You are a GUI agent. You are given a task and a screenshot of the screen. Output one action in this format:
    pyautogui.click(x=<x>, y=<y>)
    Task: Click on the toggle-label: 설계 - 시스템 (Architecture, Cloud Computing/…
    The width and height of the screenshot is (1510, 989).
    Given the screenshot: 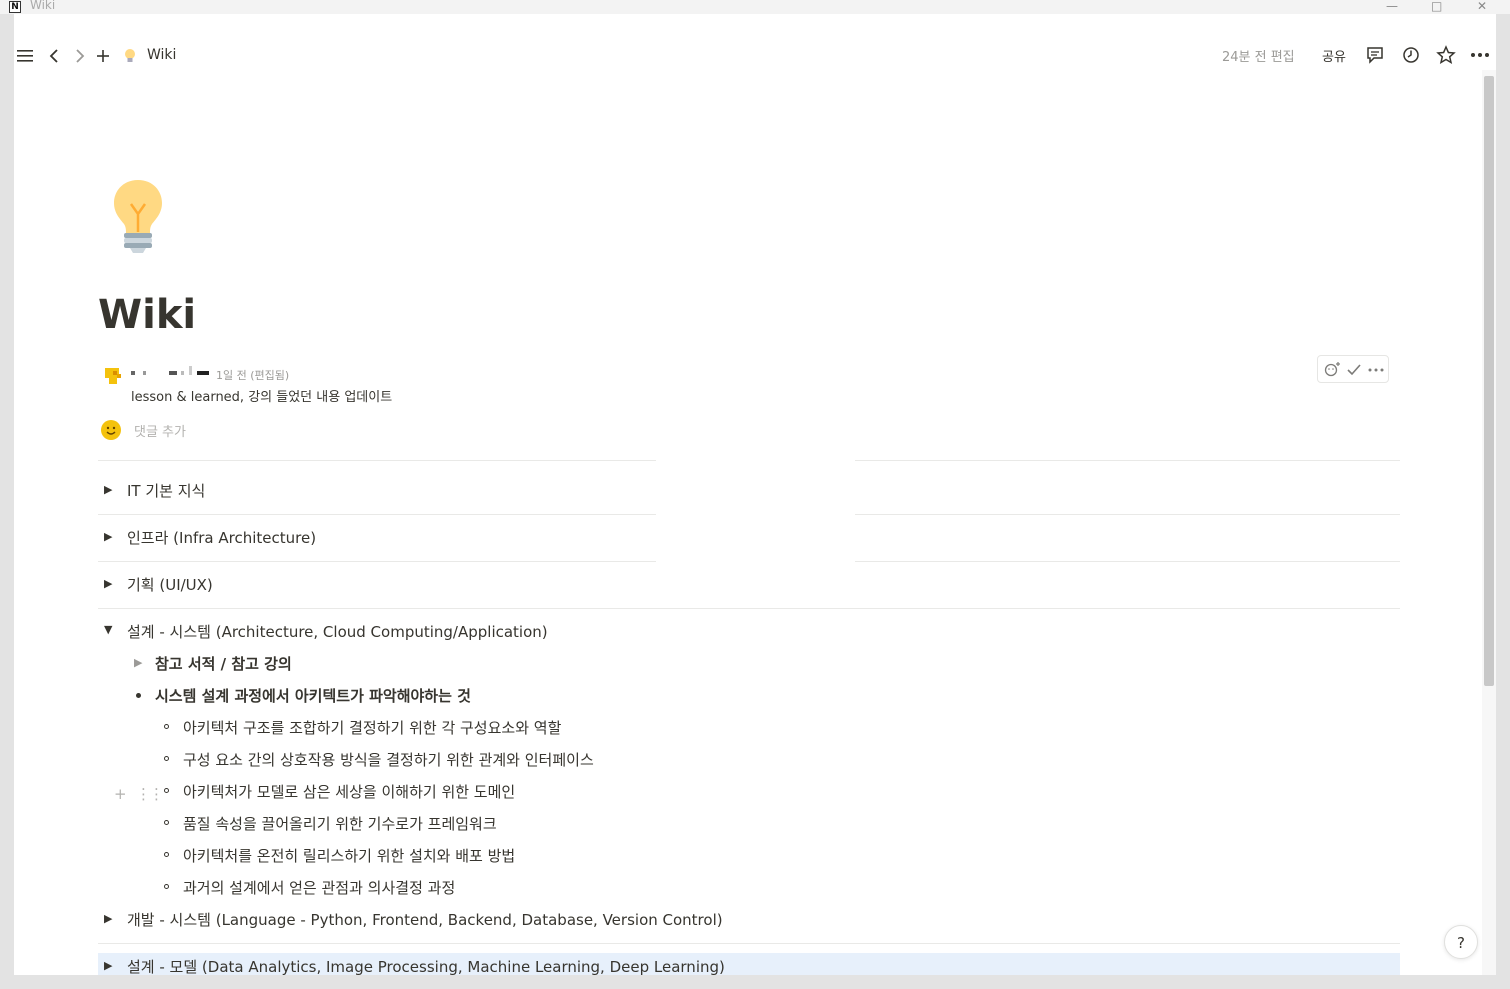 What is the action you would take?
    pyautogui.click(x=337, y=632)
    